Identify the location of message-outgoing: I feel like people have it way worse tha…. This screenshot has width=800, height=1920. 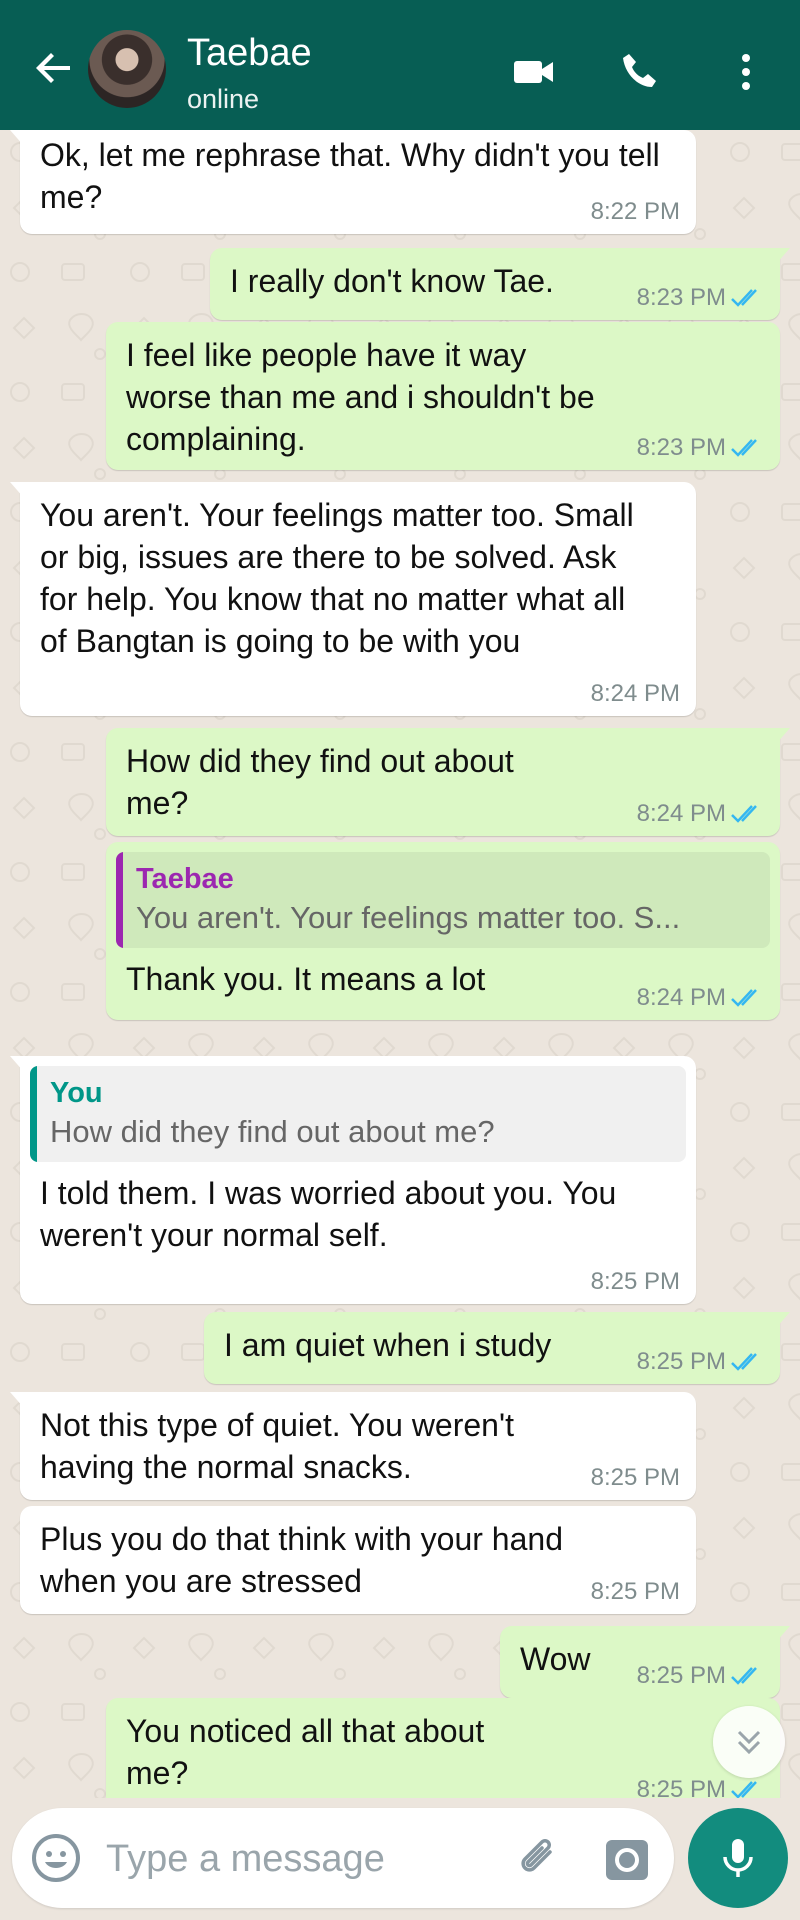
(443, 396).